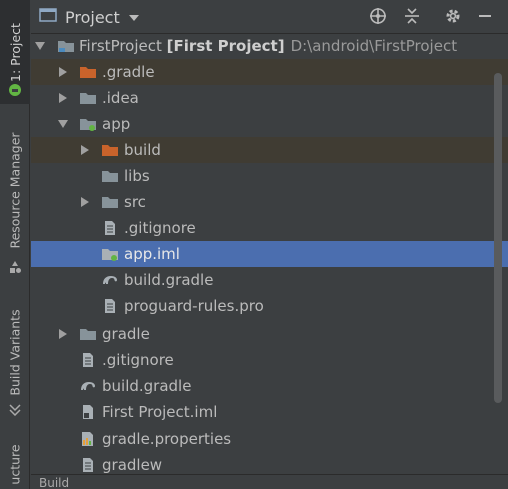 The height and width of the screenshot is (489, 508). I want to click on tree-row-project-iml: First Project.iml, so click(269, 412).